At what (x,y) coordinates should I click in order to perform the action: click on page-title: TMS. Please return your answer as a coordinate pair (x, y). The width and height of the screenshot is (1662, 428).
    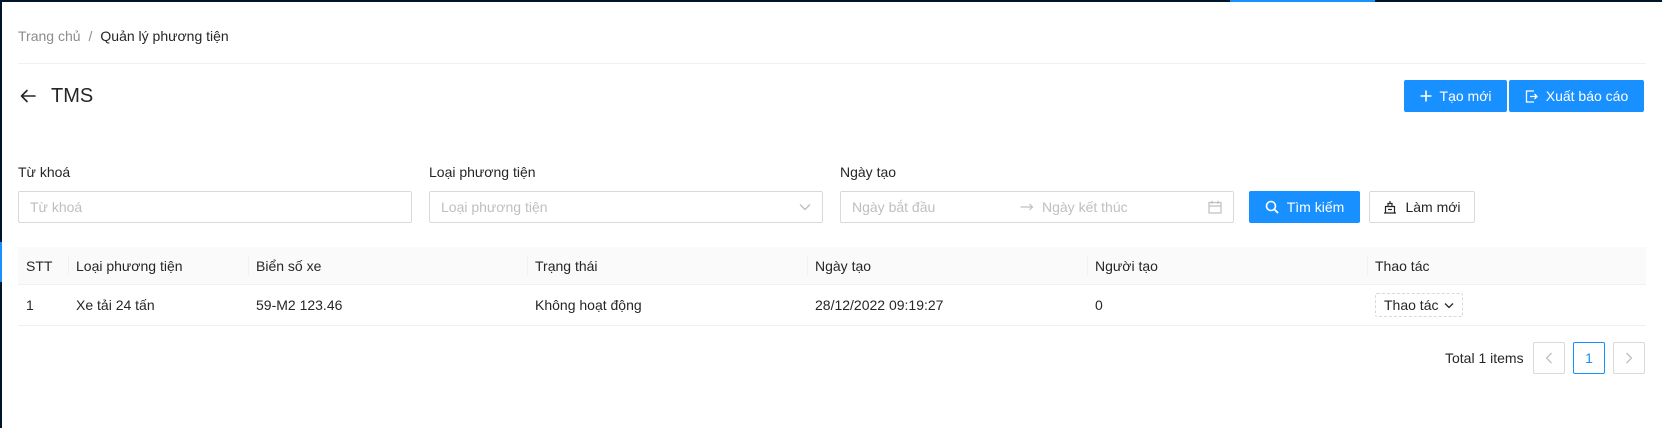
    Looking at the image, I should click on (72, 96).